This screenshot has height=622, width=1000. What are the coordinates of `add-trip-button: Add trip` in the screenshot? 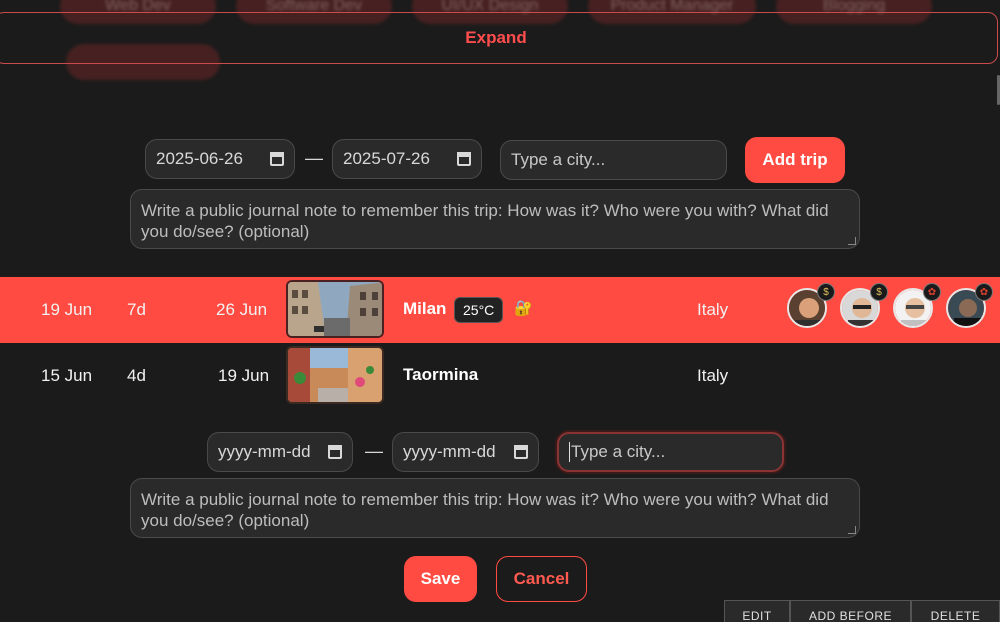 It's located at (795, 160).